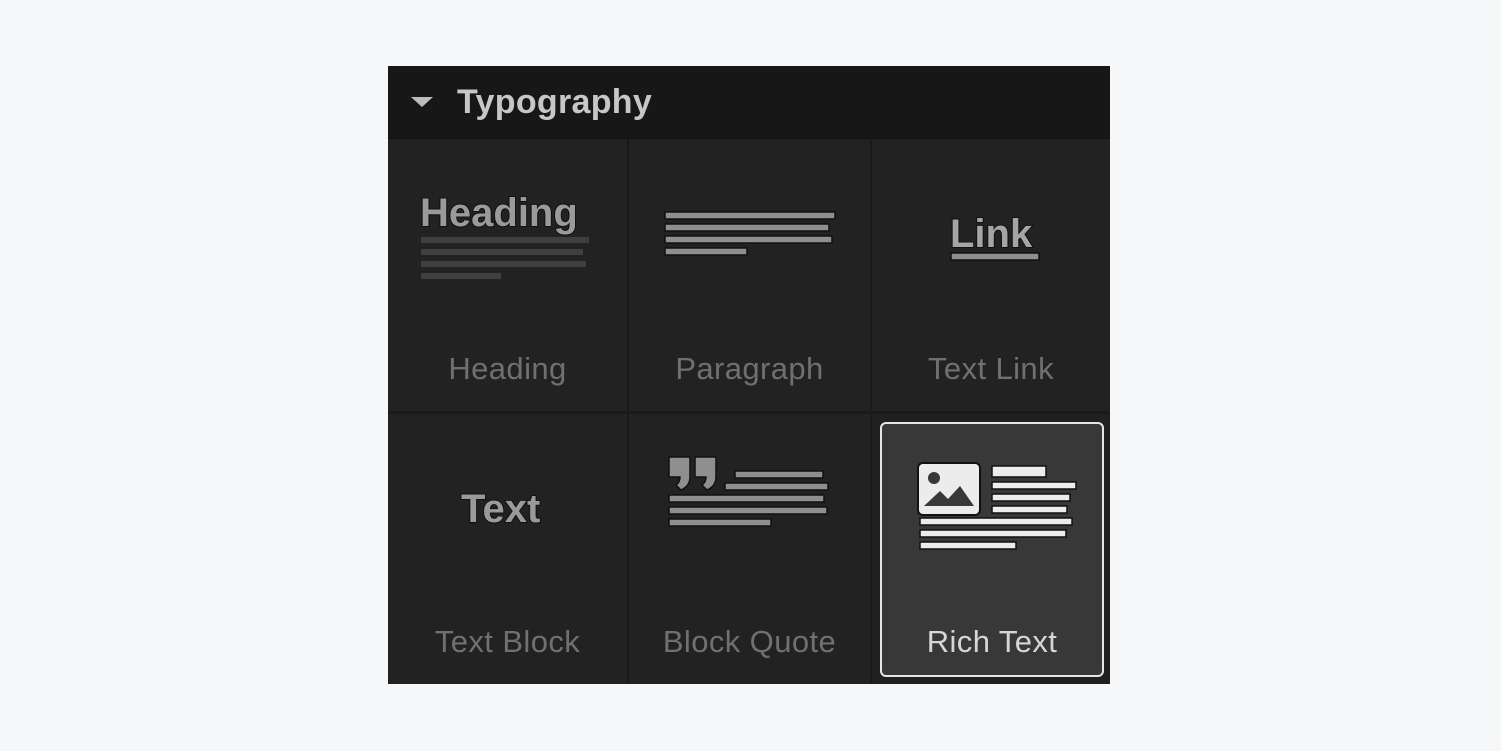  I want to click on paragraph-label: Paragraph, so click(749, 368).